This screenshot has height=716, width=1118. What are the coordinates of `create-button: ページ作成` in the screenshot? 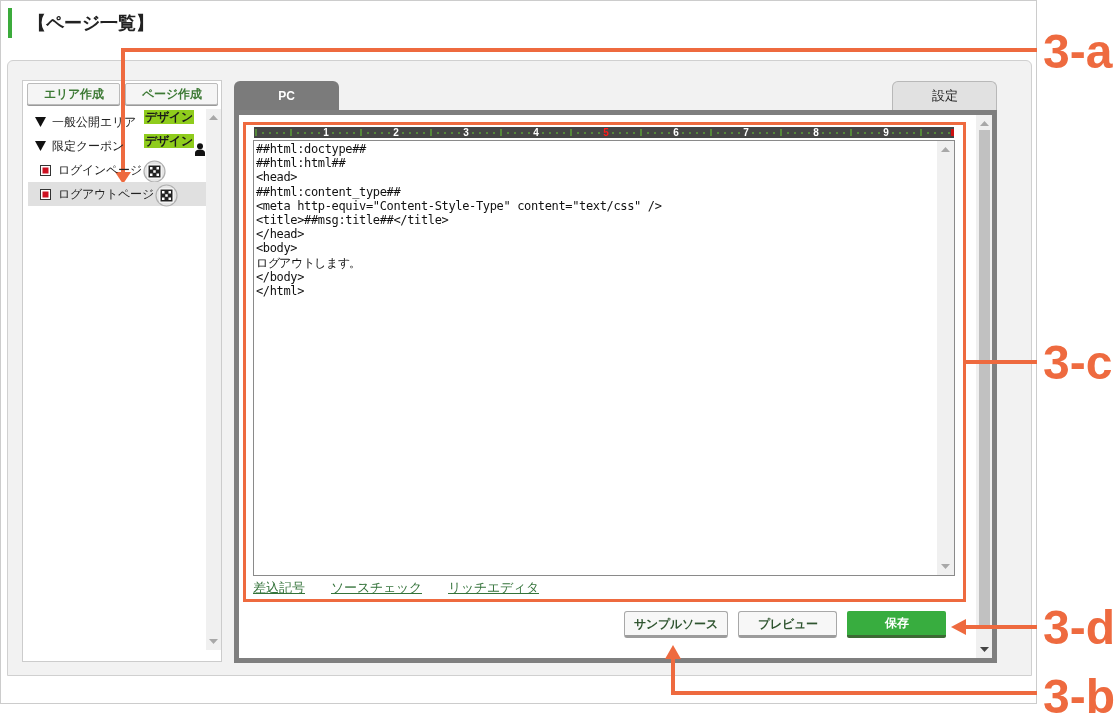 It's located at (171, 94).